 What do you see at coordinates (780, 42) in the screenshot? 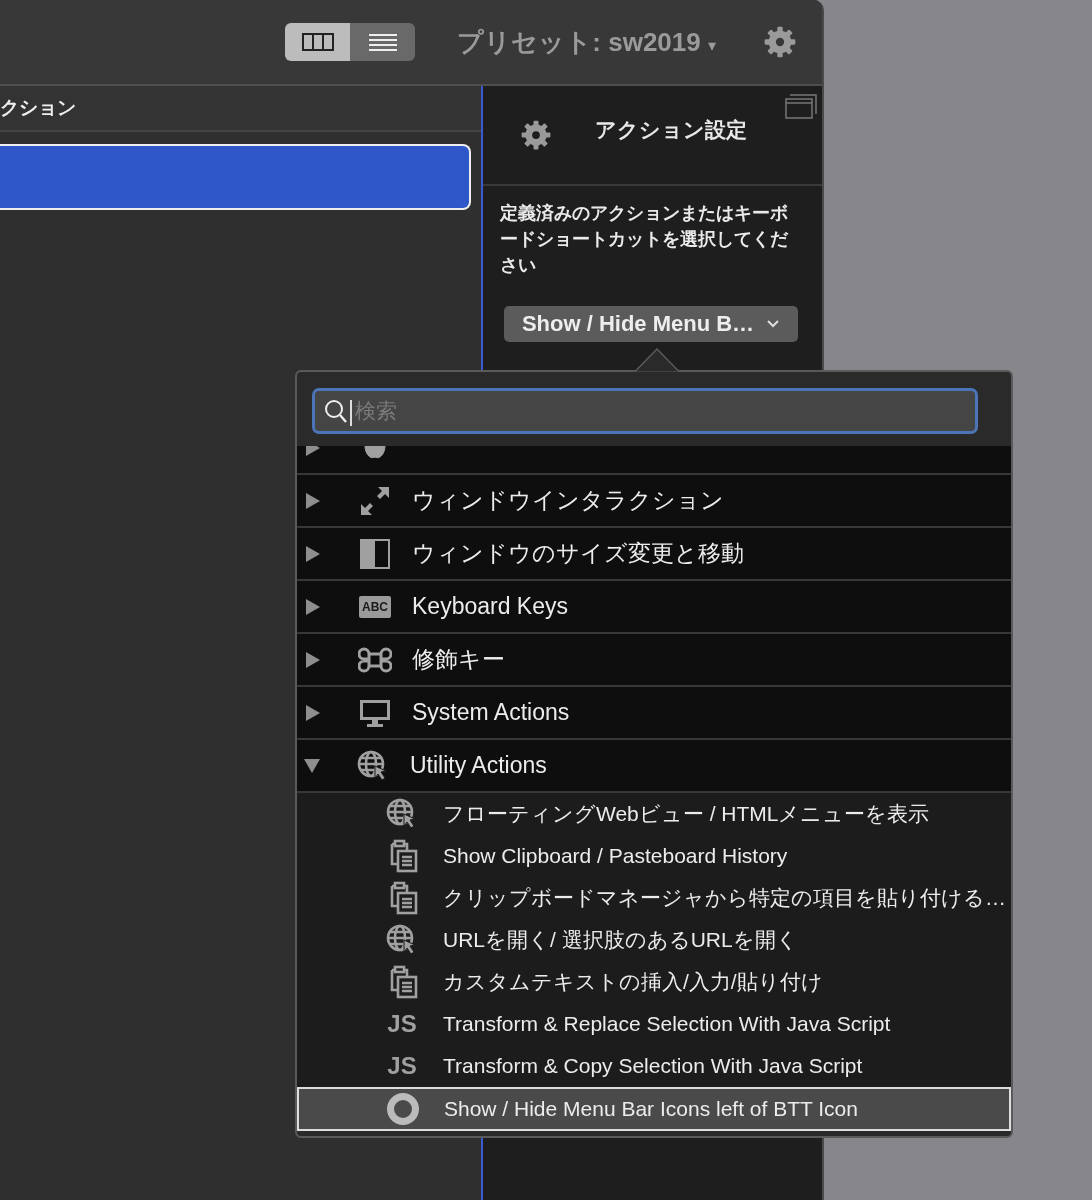
I see `settings-icon` at bounding box center [780, 42].